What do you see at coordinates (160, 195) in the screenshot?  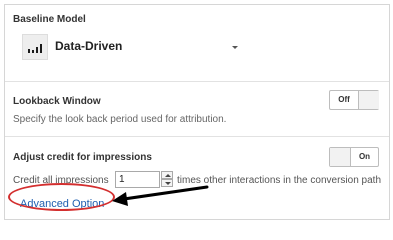 I see `annotation-arrow-icon` at bounding box center [160, 195].